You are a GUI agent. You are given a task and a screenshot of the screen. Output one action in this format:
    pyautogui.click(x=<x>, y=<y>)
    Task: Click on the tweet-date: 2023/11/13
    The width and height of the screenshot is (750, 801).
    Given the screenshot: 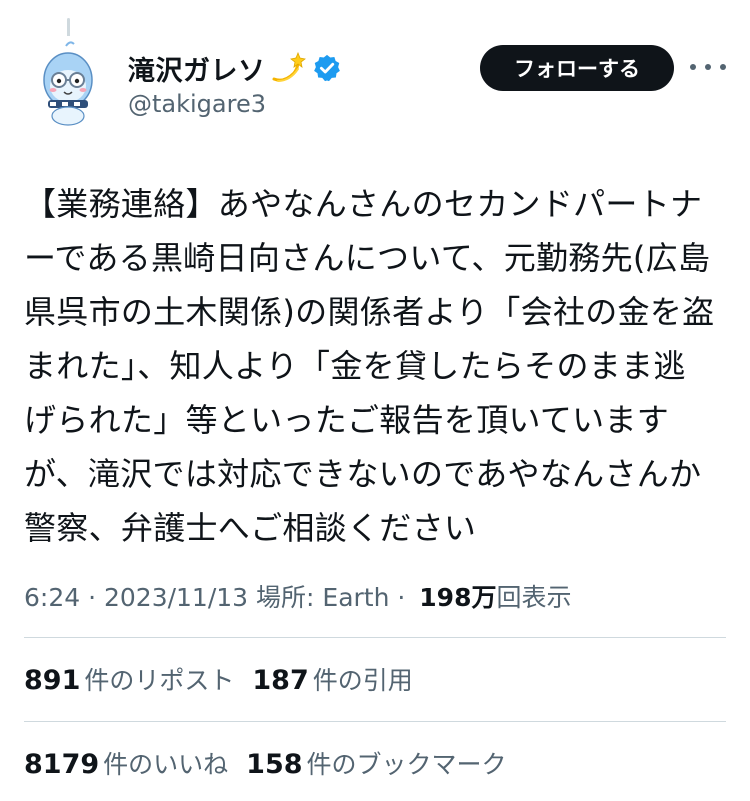 What is the action you would take?
    pyautogui.click(x=176, y=597)
    